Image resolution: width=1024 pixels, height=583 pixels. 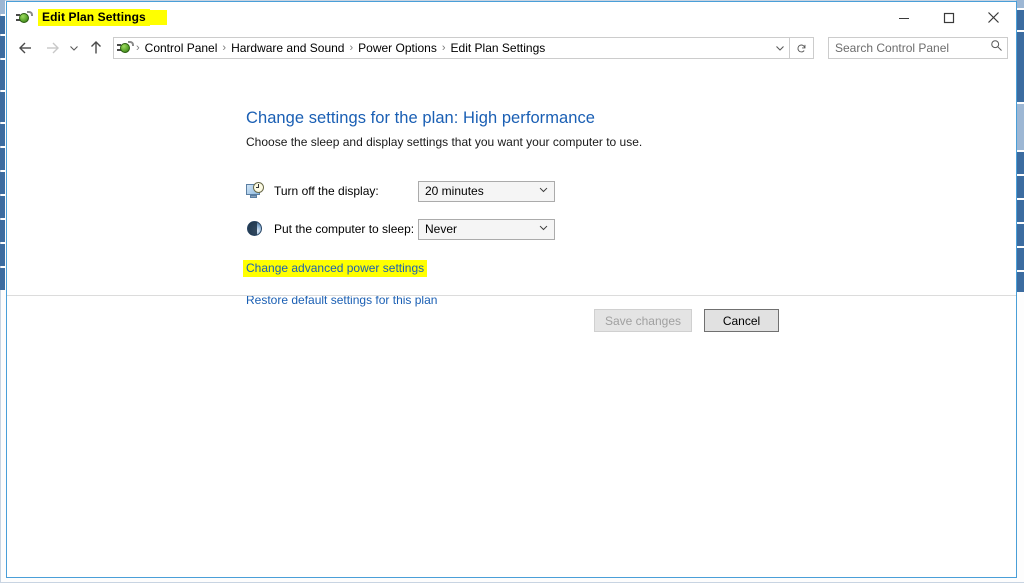 I want to click on search-box, so click(x=918, y=48).